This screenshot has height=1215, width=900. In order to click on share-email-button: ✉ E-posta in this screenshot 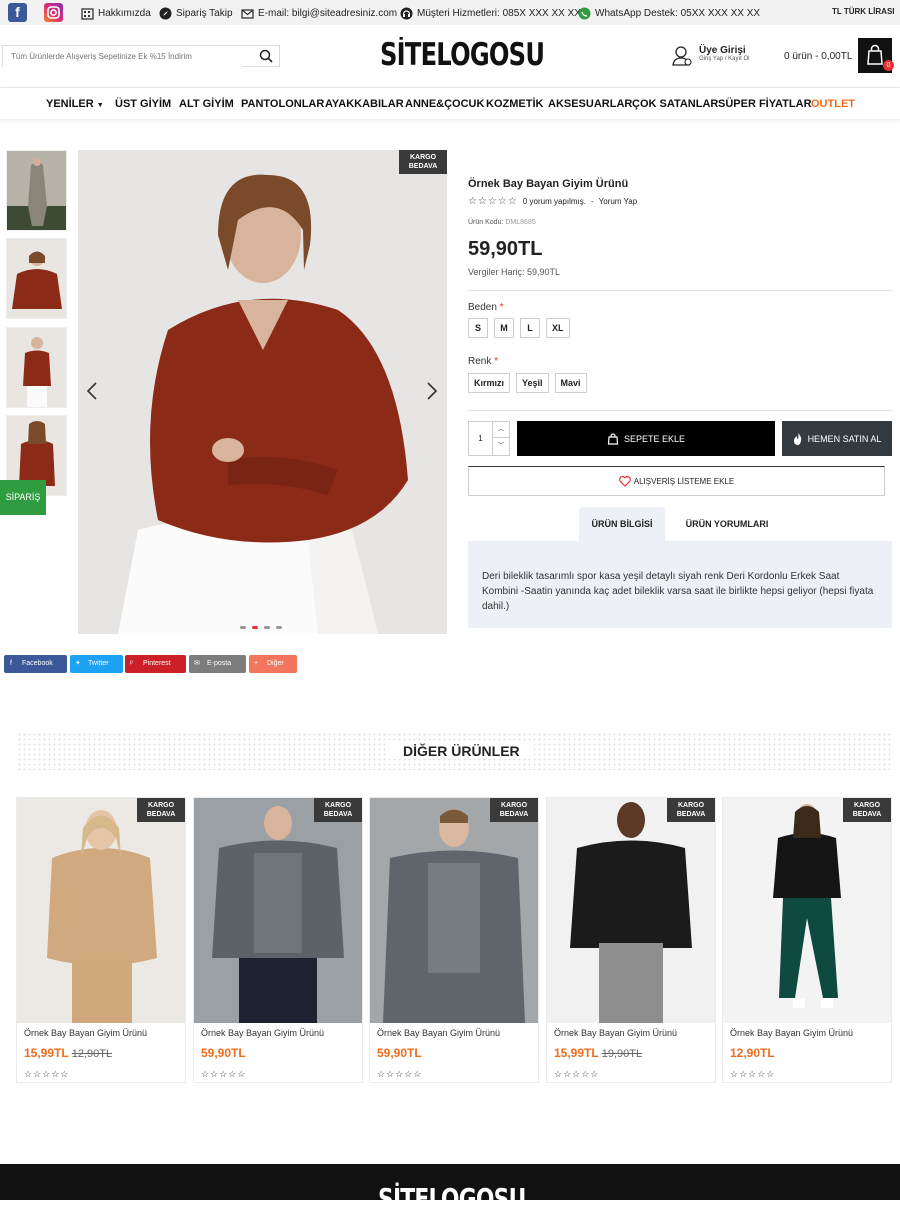, I will do `click(217, 664)`.